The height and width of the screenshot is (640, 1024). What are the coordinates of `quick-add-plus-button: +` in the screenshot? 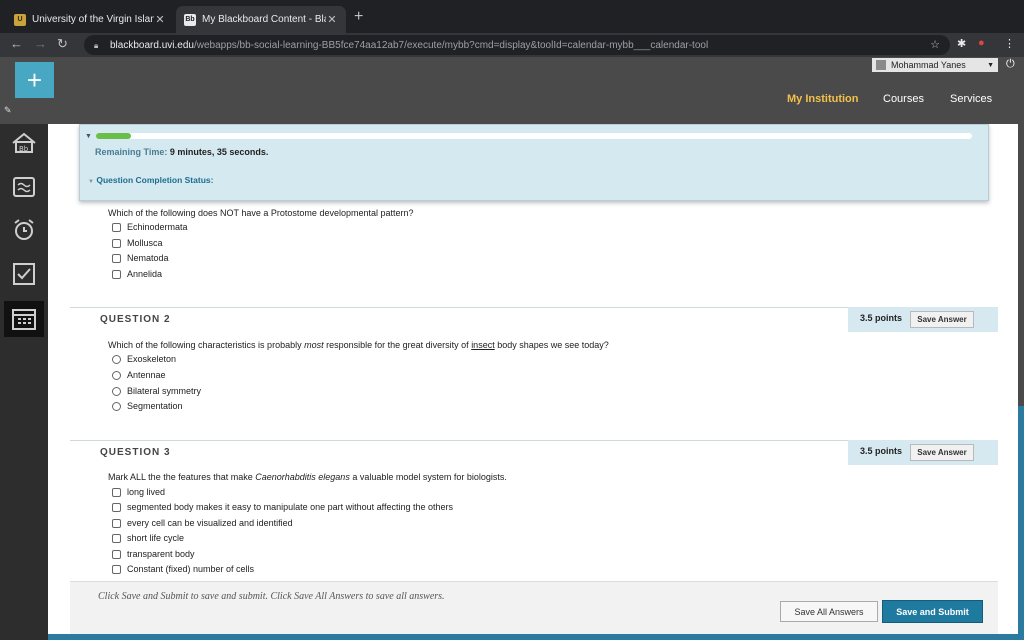 It's located at (34, 80).